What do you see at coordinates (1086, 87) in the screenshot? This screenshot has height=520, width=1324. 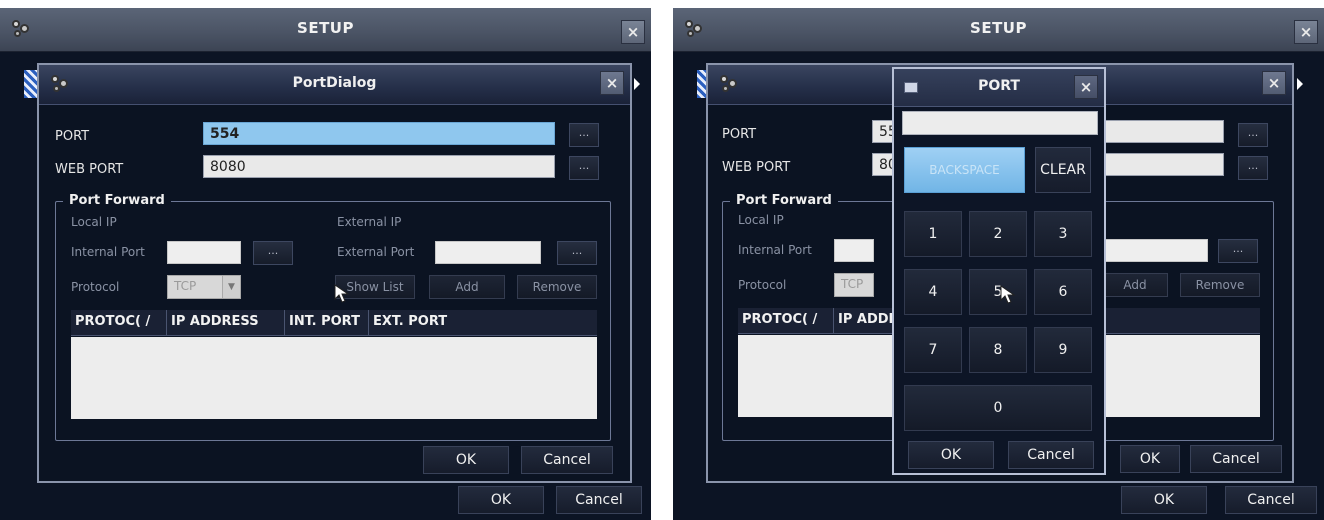 I see `keypad-close-icon: ×` at bounding box center [1086, 87].